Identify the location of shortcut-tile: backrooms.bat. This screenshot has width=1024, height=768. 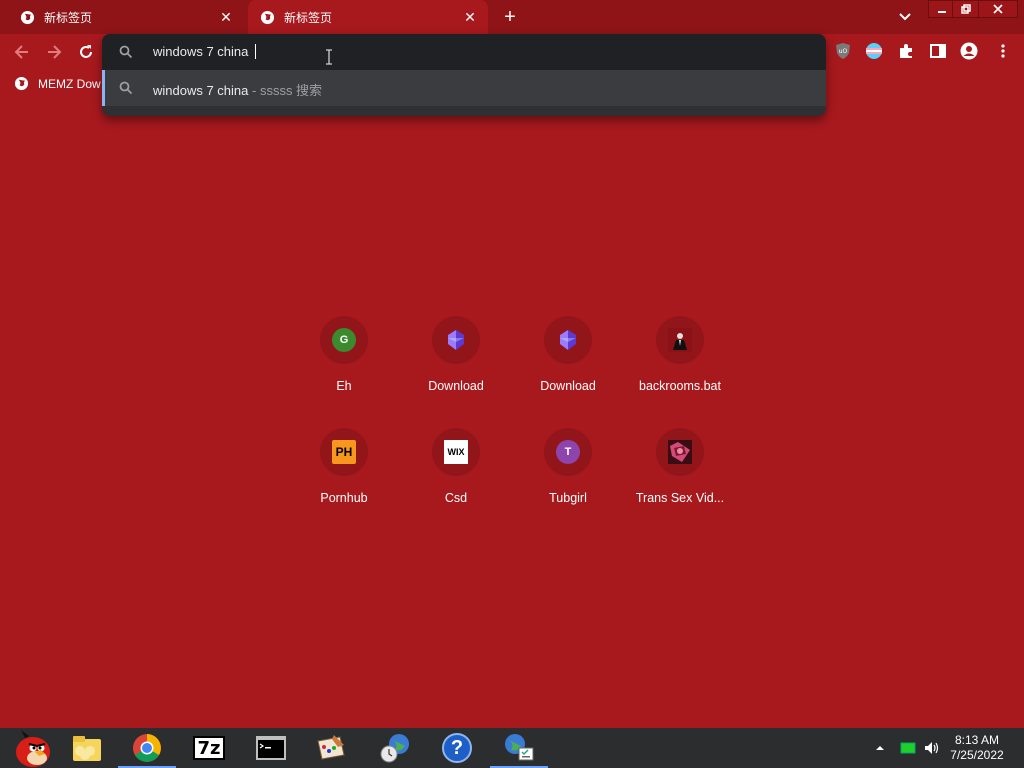
(680, 366).